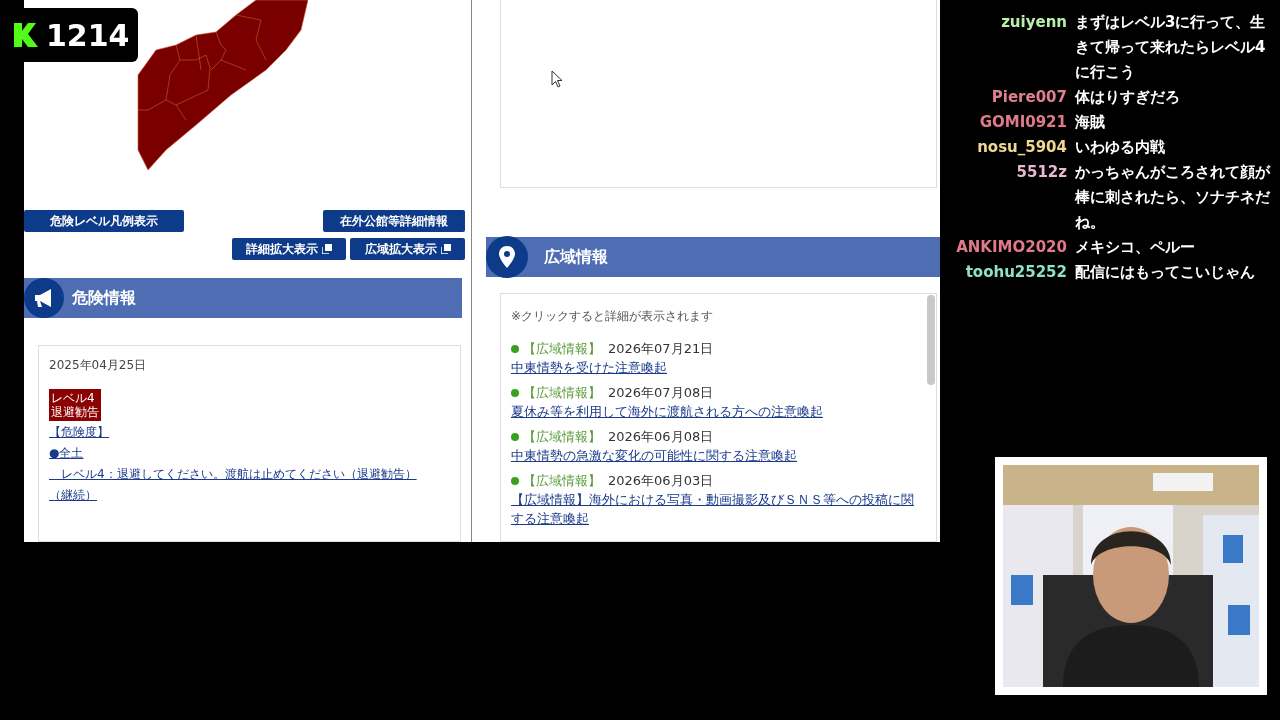 The width and height of the screenshot is (1280, 720). I want to click on chat-message: まずはレベル3に行って、生きて帰って来れたらレベル4に行こう, so click(1171, 47).